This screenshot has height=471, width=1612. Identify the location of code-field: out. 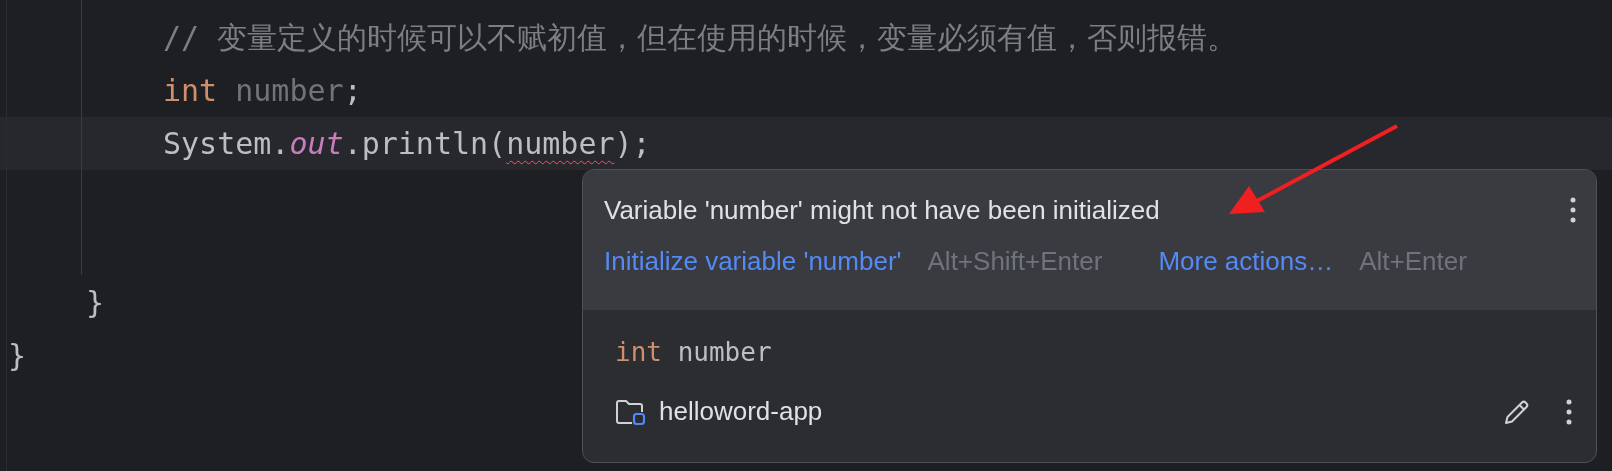
(316, 143).